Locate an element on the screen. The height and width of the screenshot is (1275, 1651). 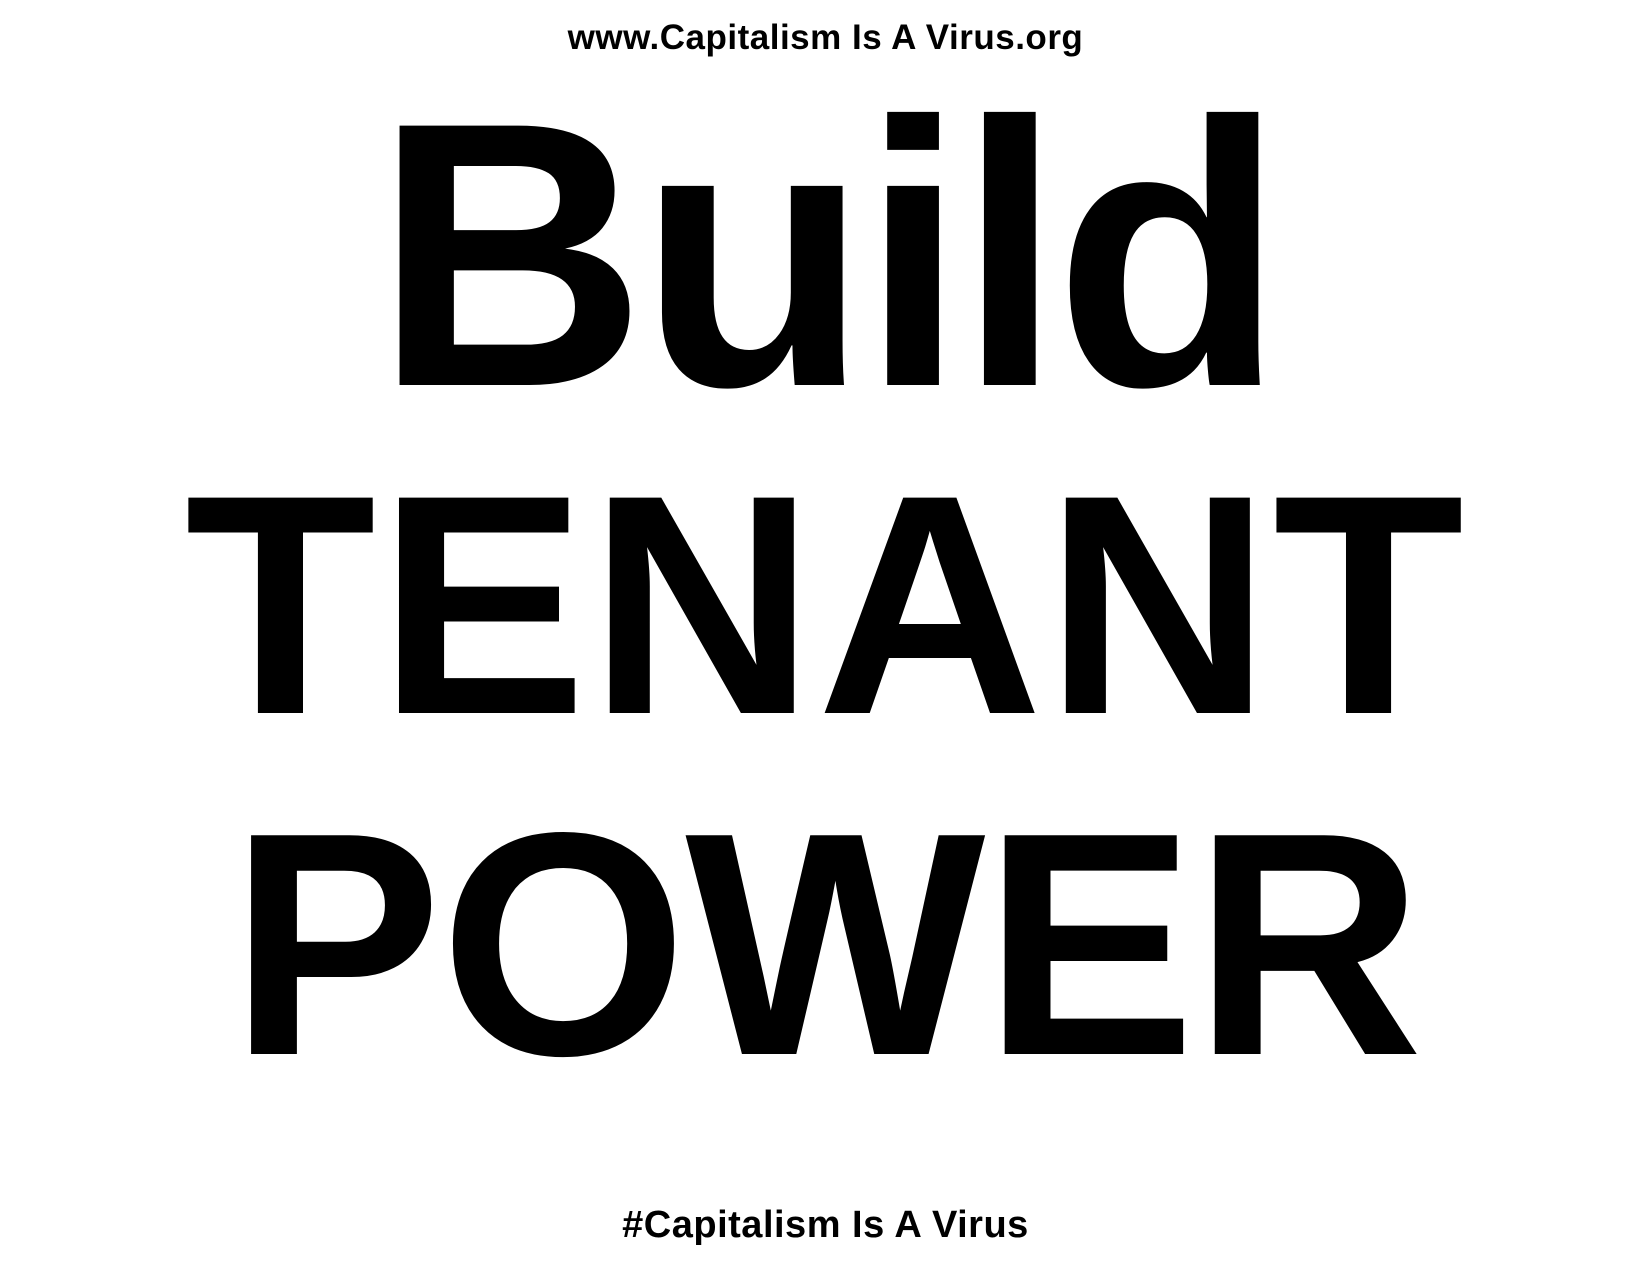
hashtag-footer: #Capitalism Is A Virus is located at coordinates (825, 1225).